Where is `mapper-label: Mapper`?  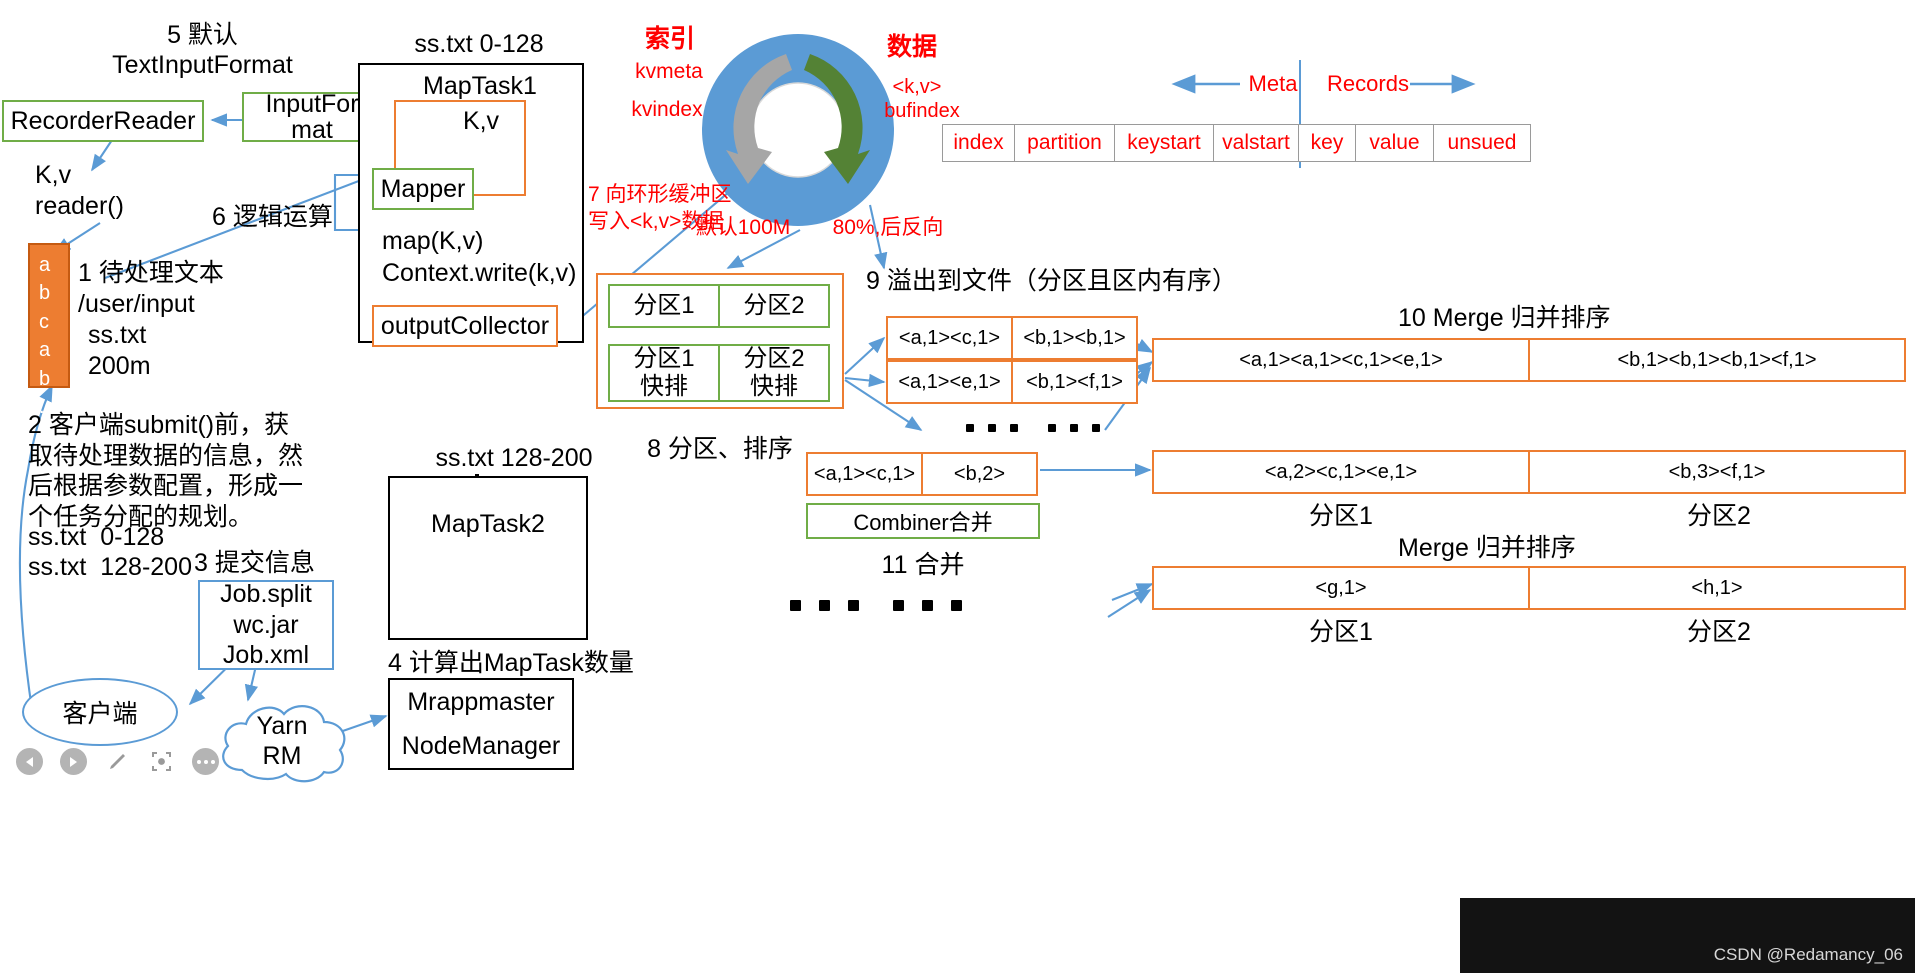
mapper-label: Mapper is located at coordinates (423, 188).